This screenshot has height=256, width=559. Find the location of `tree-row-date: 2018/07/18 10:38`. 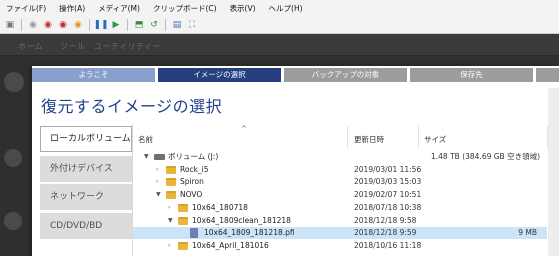

tree-row-date: 2018/07/18 10:38 is located at coordinates (388, 207).